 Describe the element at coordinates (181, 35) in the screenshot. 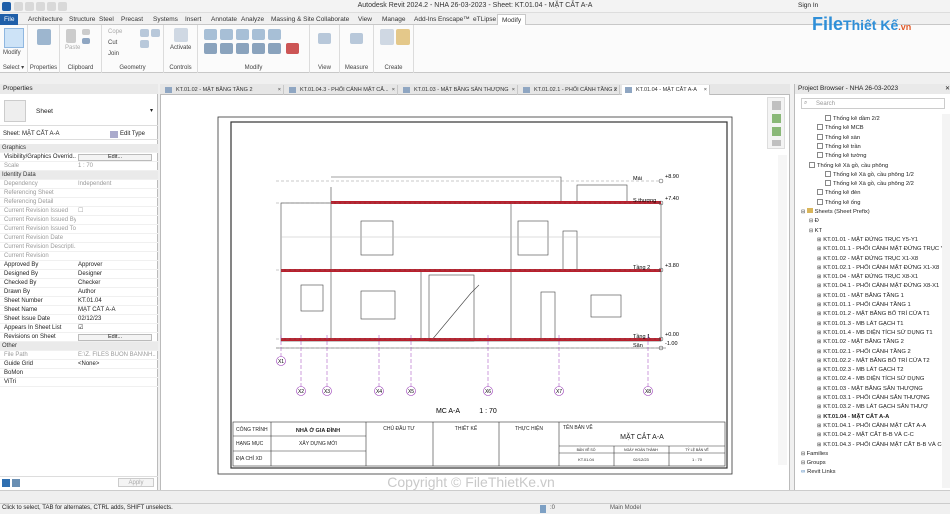

I see `activate-icon` at that location.